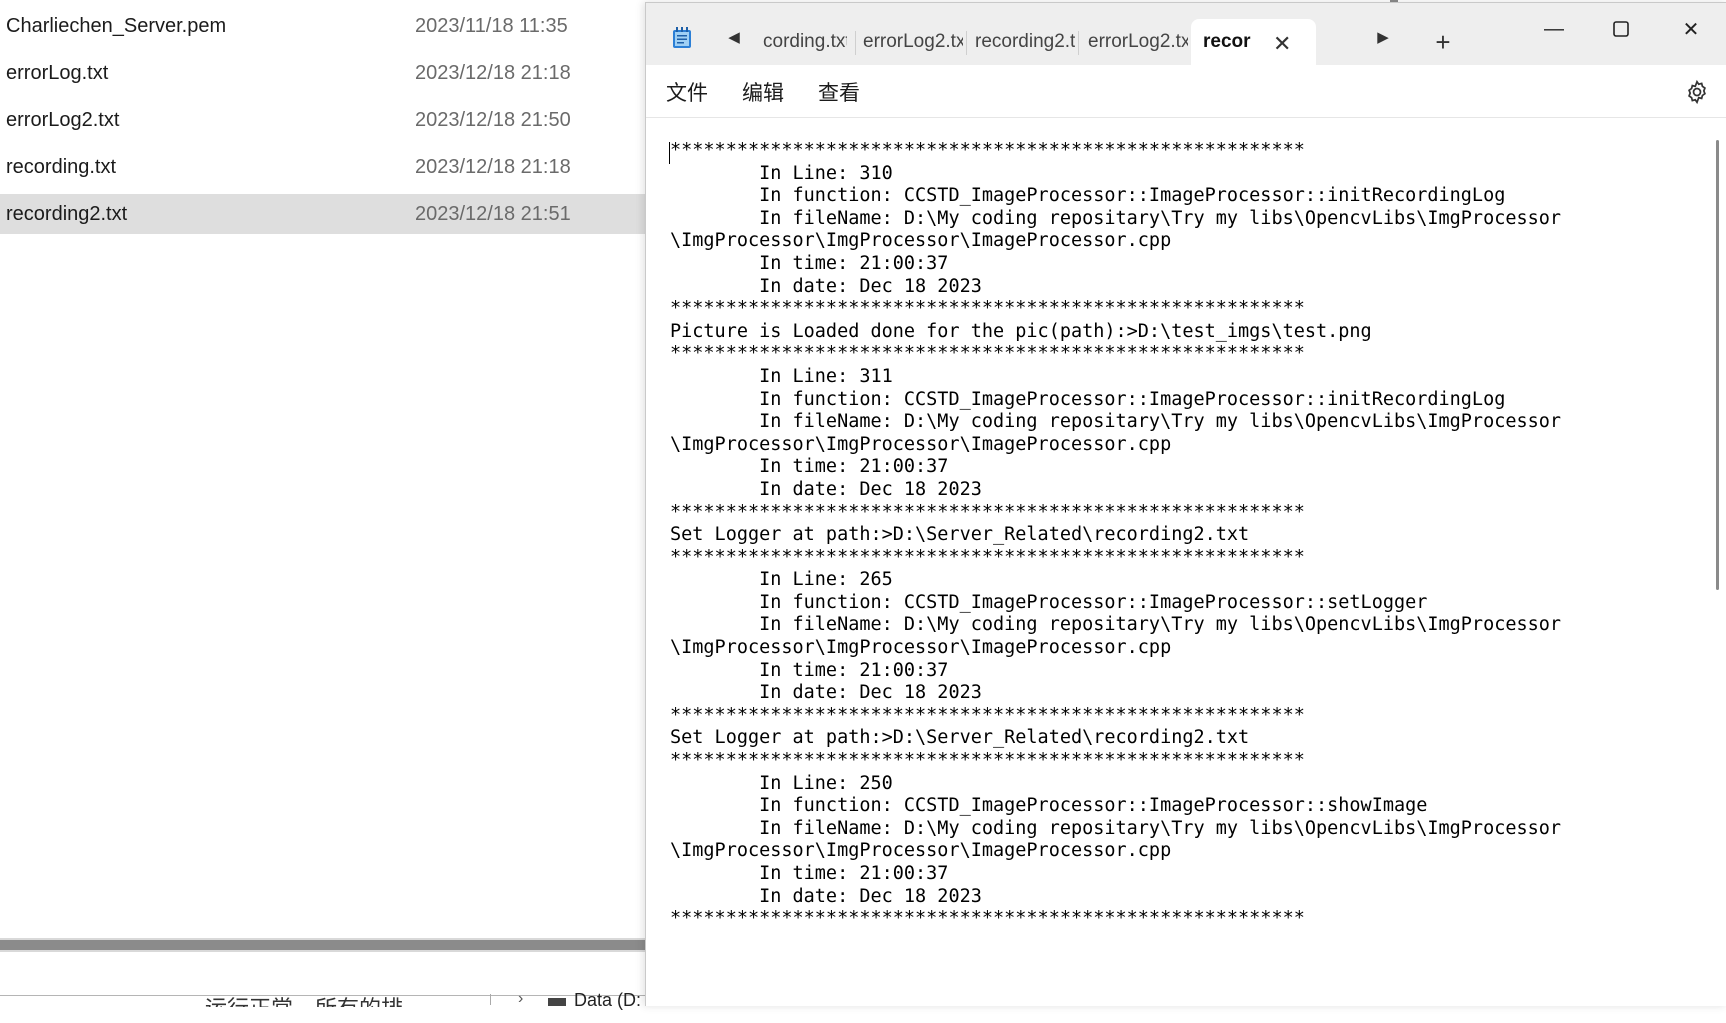 The width and height of the screenshot is (1726, 1023). What do you see at coordinates (322, 73) in the screenshot?
I see `file-row: errorLog.txt 2023/12/18 21:18` at bounding box center [322, 73].